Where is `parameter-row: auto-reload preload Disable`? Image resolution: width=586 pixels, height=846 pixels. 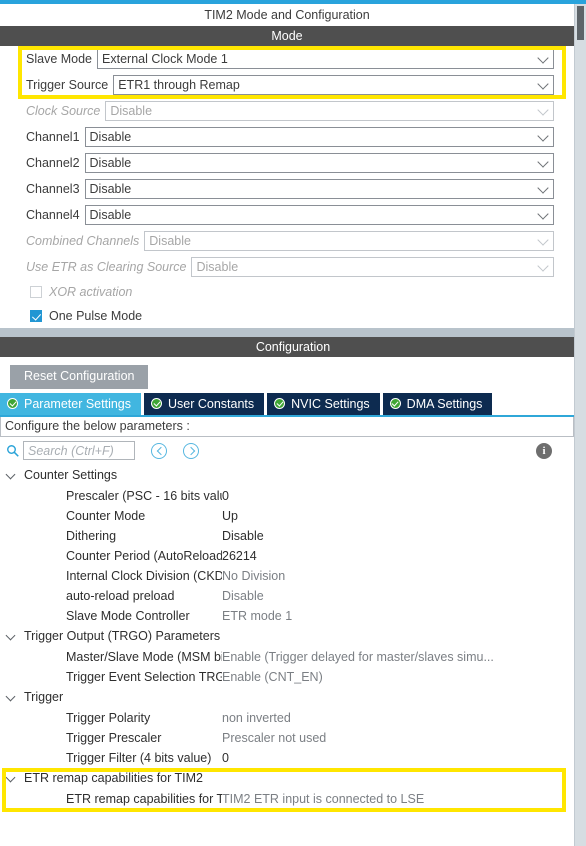 parameter-row: auto-reload preload Disable is located at coordinates (287, 596).